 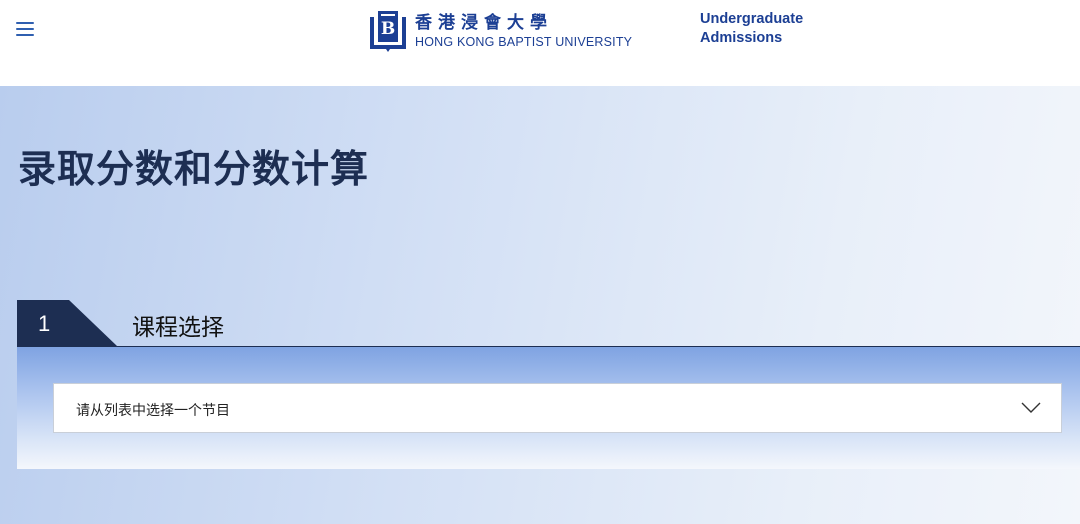 What do you see at coordinates (1031, 408) in the screenshot?
I see `chevron-down-icon` at bounding box center [1031, 408].